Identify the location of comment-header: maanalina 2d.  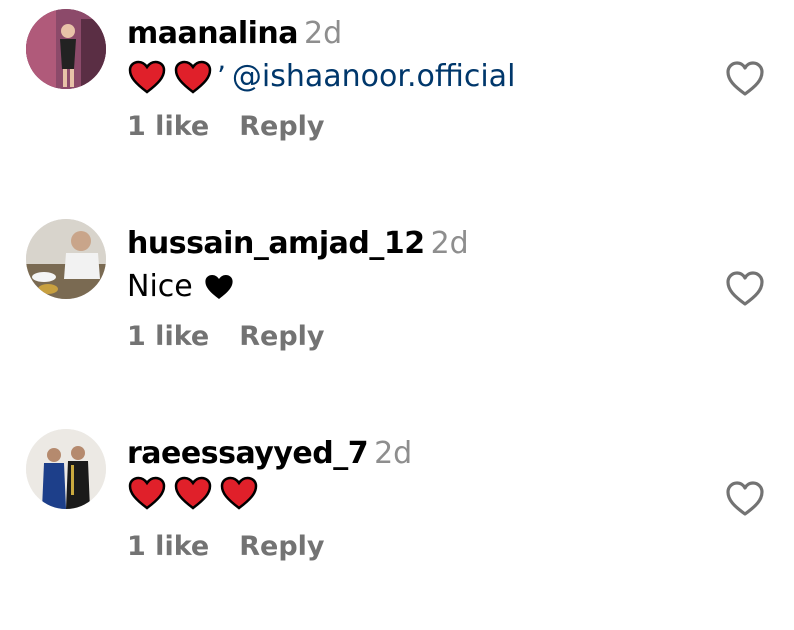
(234, 34).